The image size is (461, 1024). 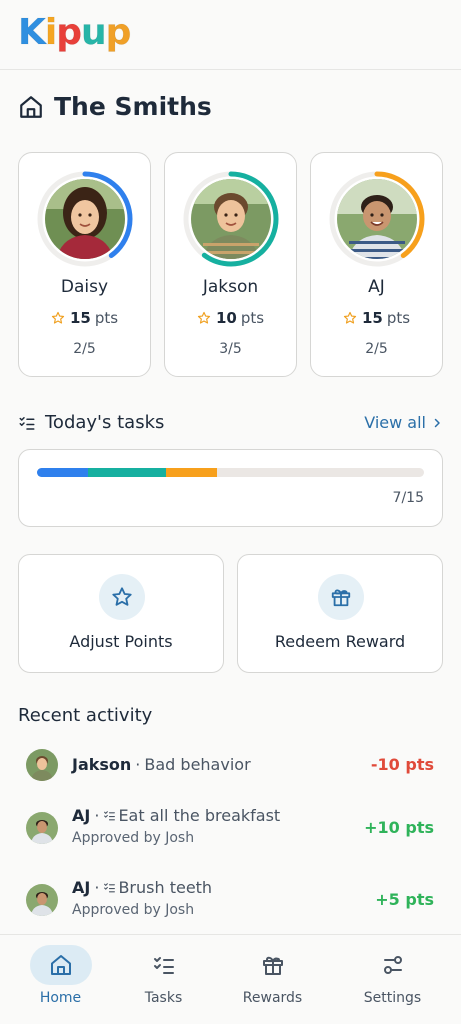 What do you see at coordinates (85, 715) in the screenshot?
I see `recent-activity-title: Recent activity` at bounding box center [85, 715].